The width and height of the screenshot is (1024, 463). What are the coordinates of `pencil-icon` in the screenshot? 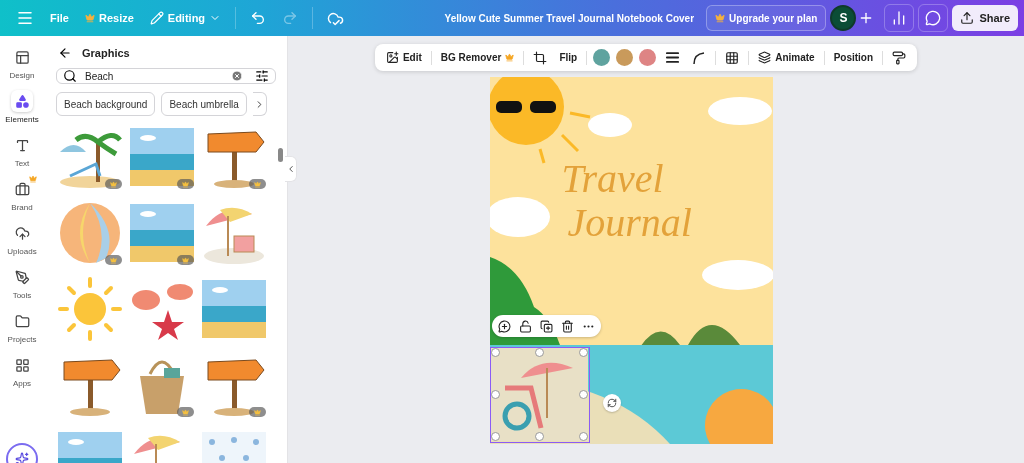 It's located at (156, 18).